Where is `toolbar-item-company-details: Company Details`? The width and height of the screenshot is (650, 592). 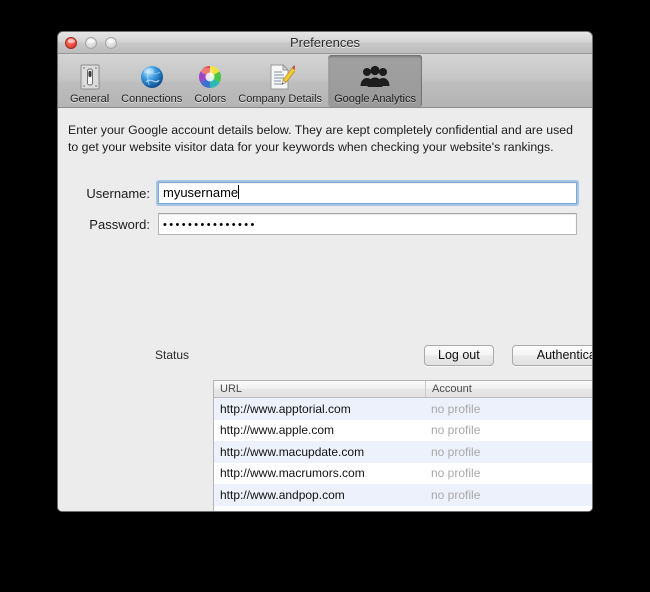
toolbar-item-company-details: Company Details is located at coordinates (280, 81).